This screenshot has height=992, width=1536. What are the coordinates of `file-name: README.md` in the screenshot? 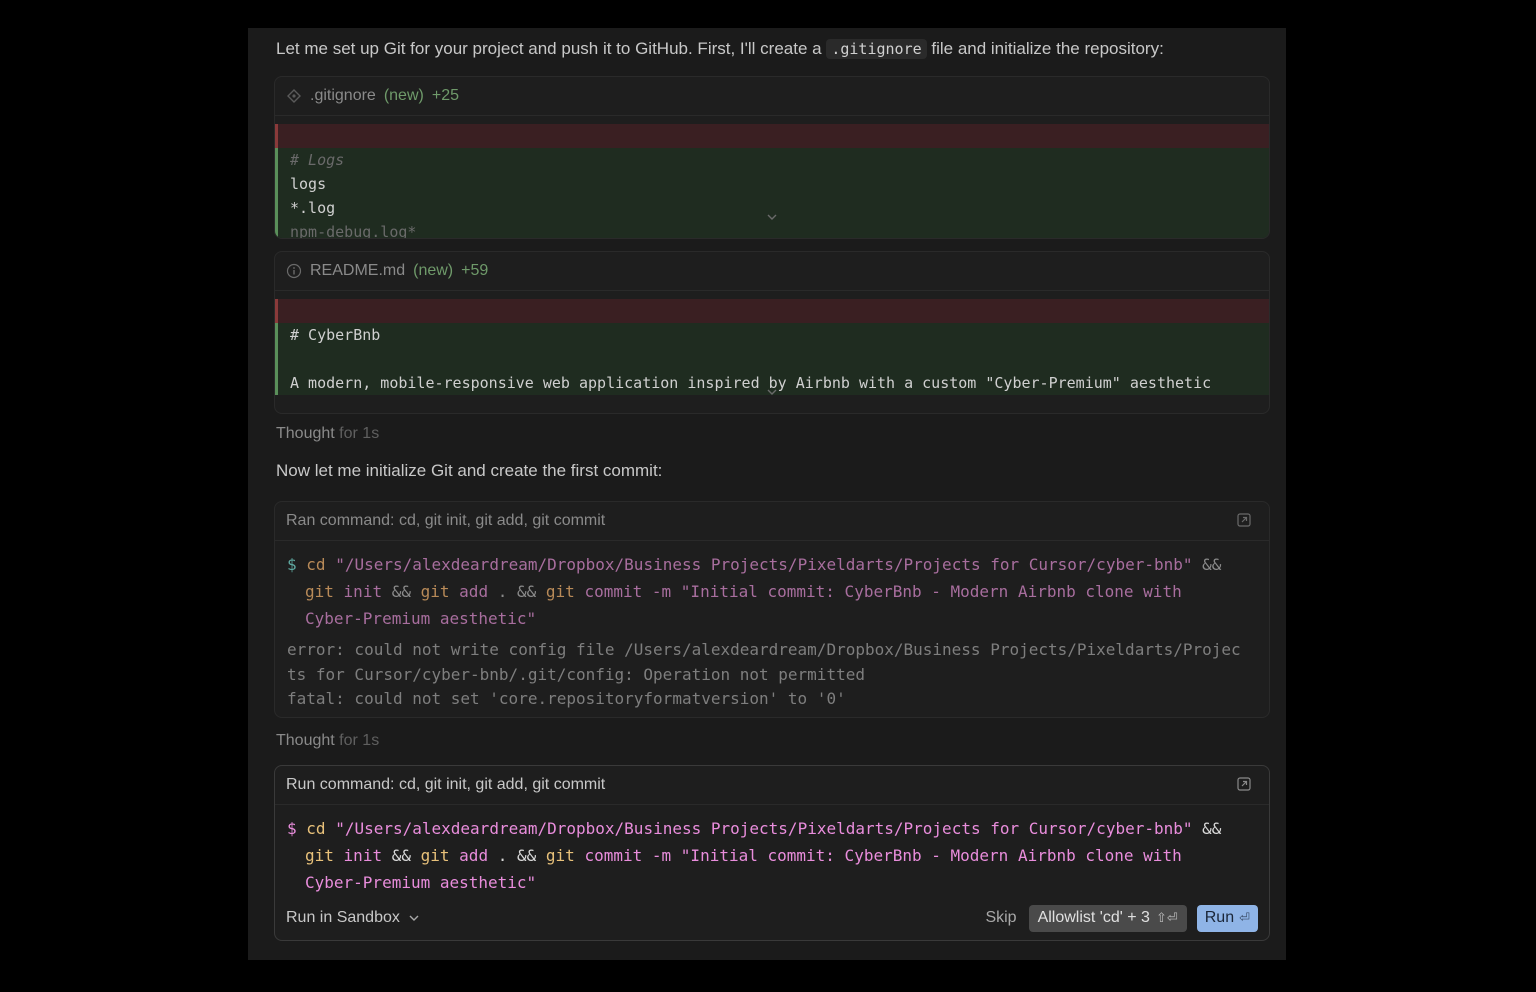 It's located at (358, 270).